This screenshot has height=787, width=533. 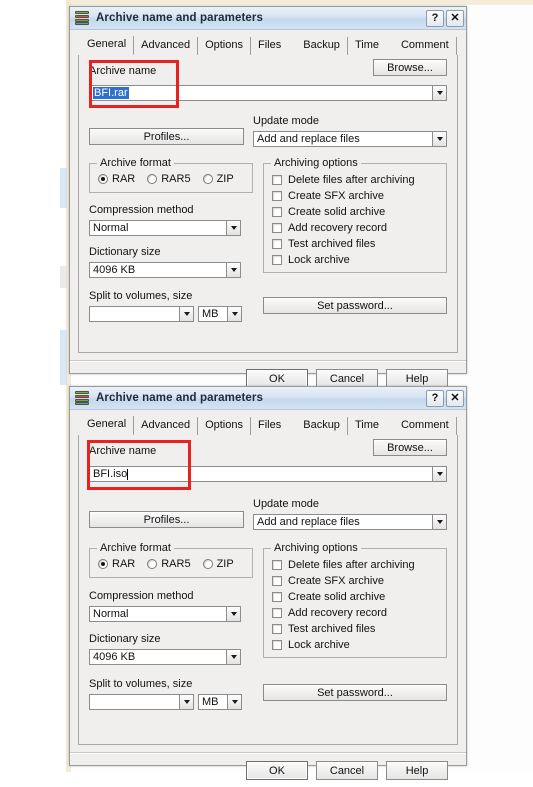 I want to click on archive-name-input: BFI.iso, so click(x=260, y=474).